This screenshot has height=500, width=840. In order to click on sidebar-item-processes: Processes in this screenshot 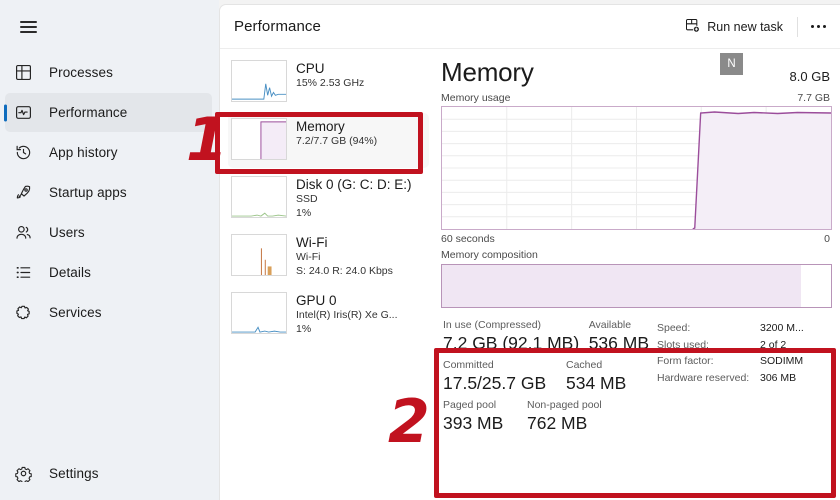, I will do `click(108, 72)`.